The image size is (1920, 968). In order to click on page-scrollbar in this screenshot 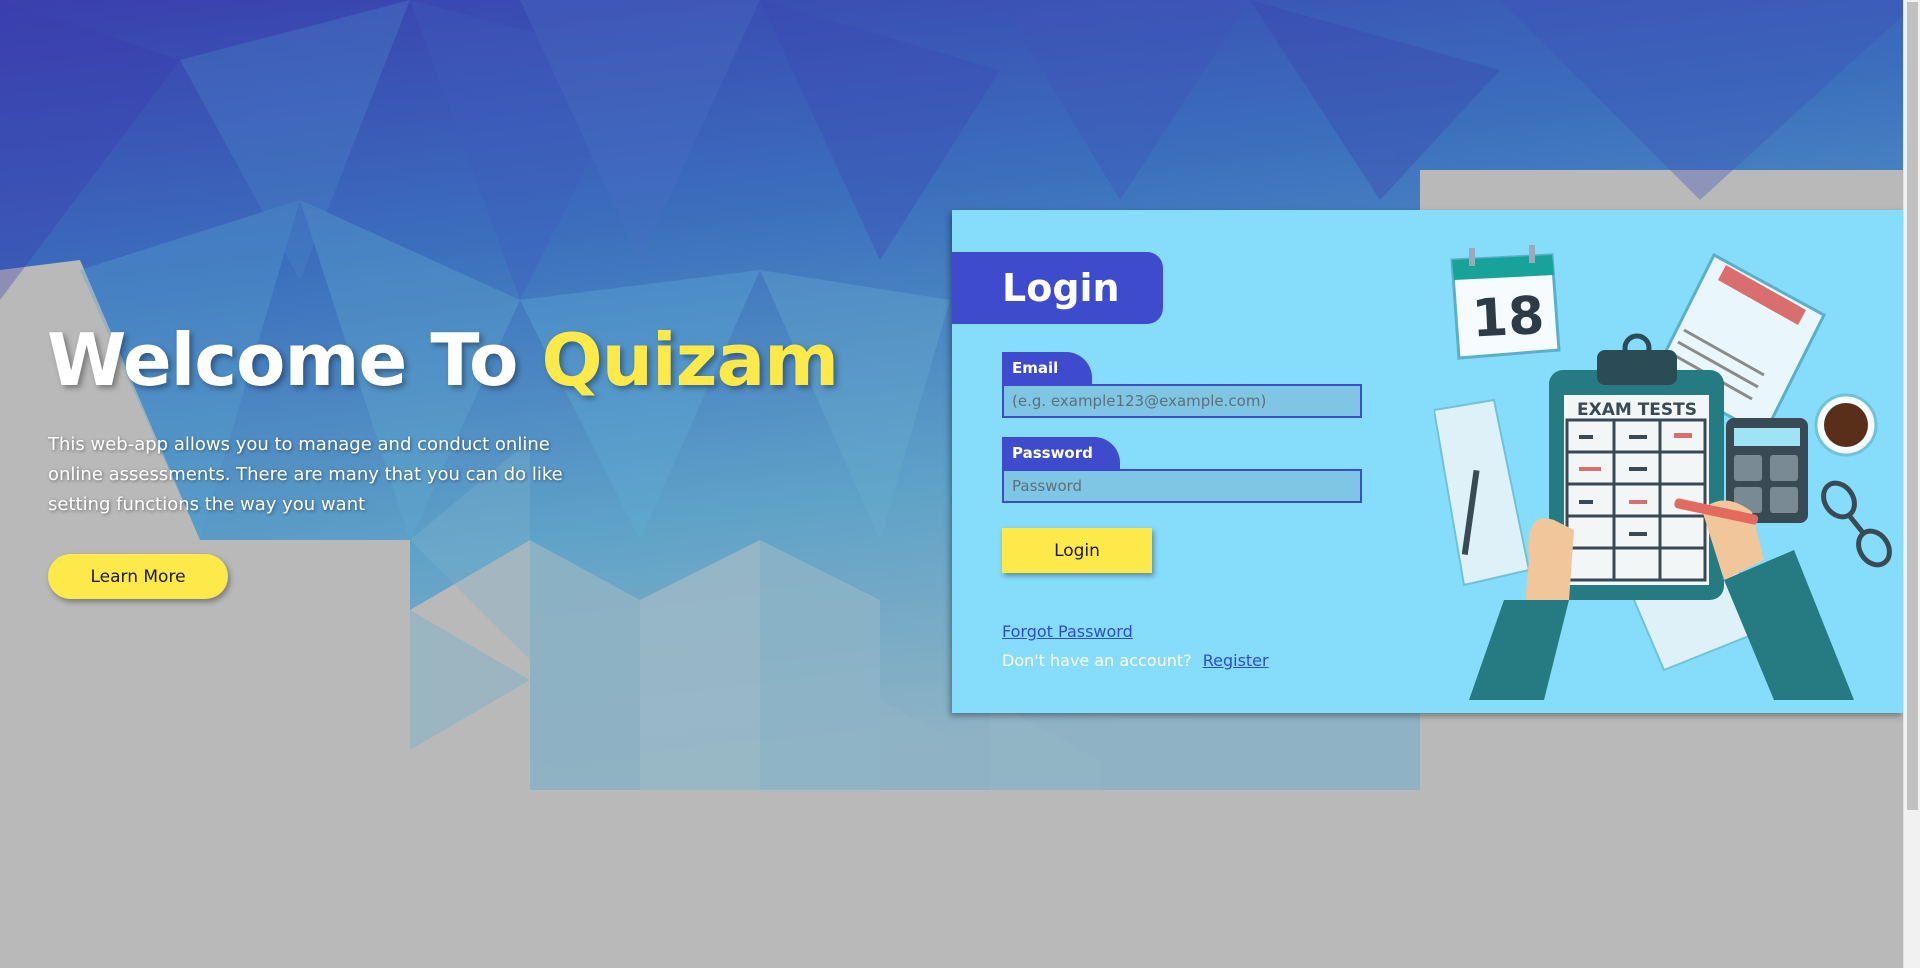, I will do `click(1911, 484)`.